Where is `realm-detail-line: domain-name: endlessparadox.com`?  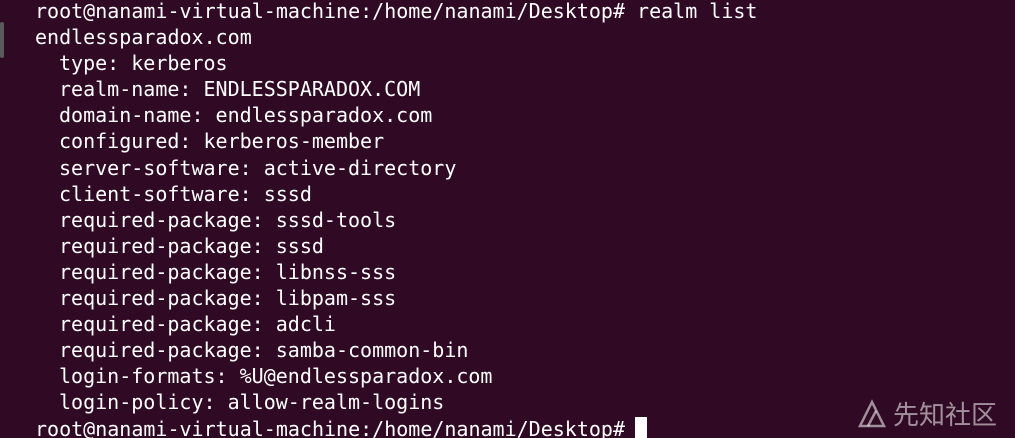
realm-detail-line: domain-name: endlessparadox.com is located at coordinates (246, 115).